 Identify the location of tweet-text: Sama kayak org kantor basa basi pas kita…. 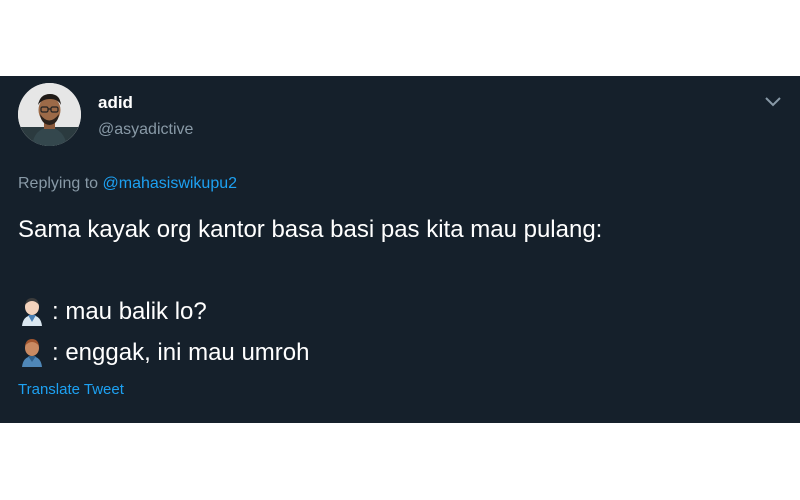
(310, 229).